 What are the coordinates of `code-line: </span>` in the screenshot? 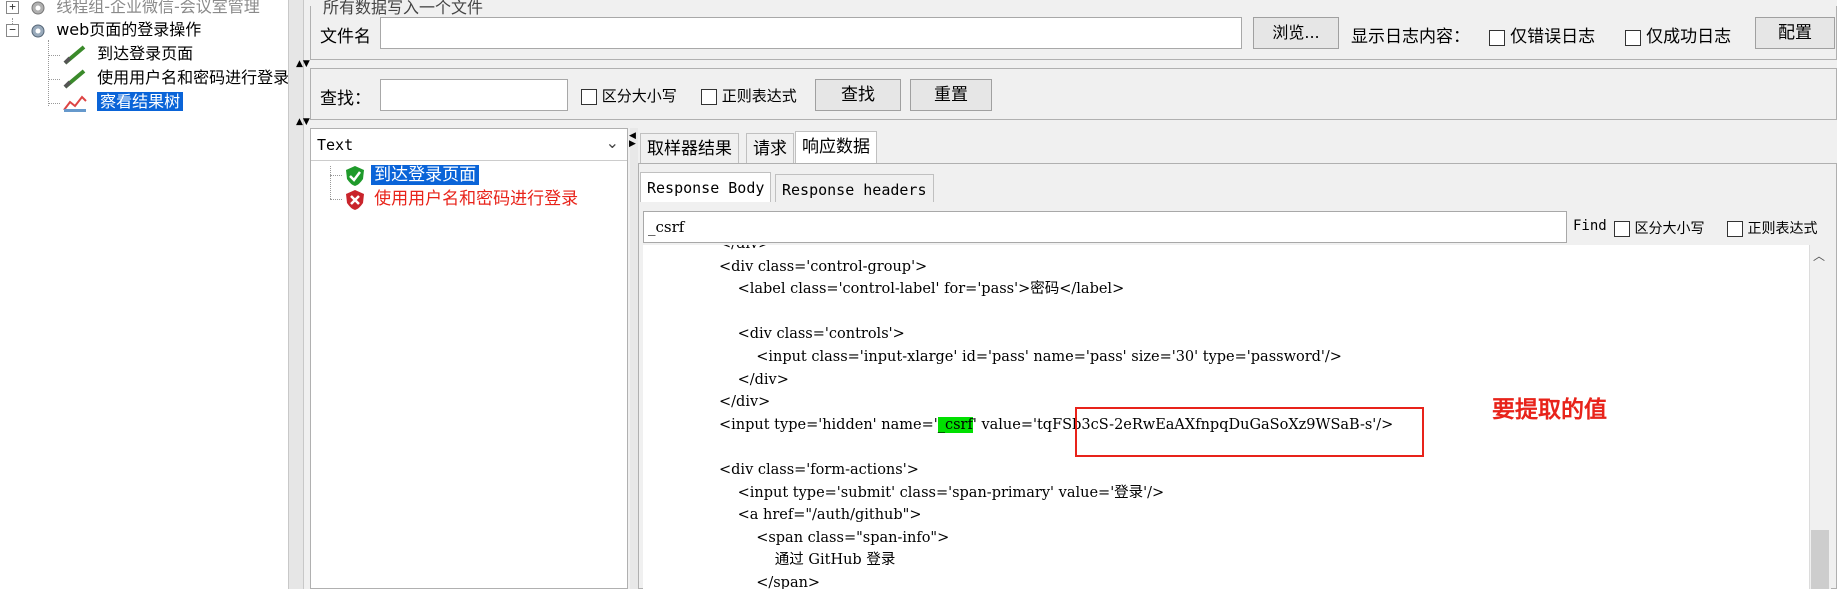 It's located at (788, 582).